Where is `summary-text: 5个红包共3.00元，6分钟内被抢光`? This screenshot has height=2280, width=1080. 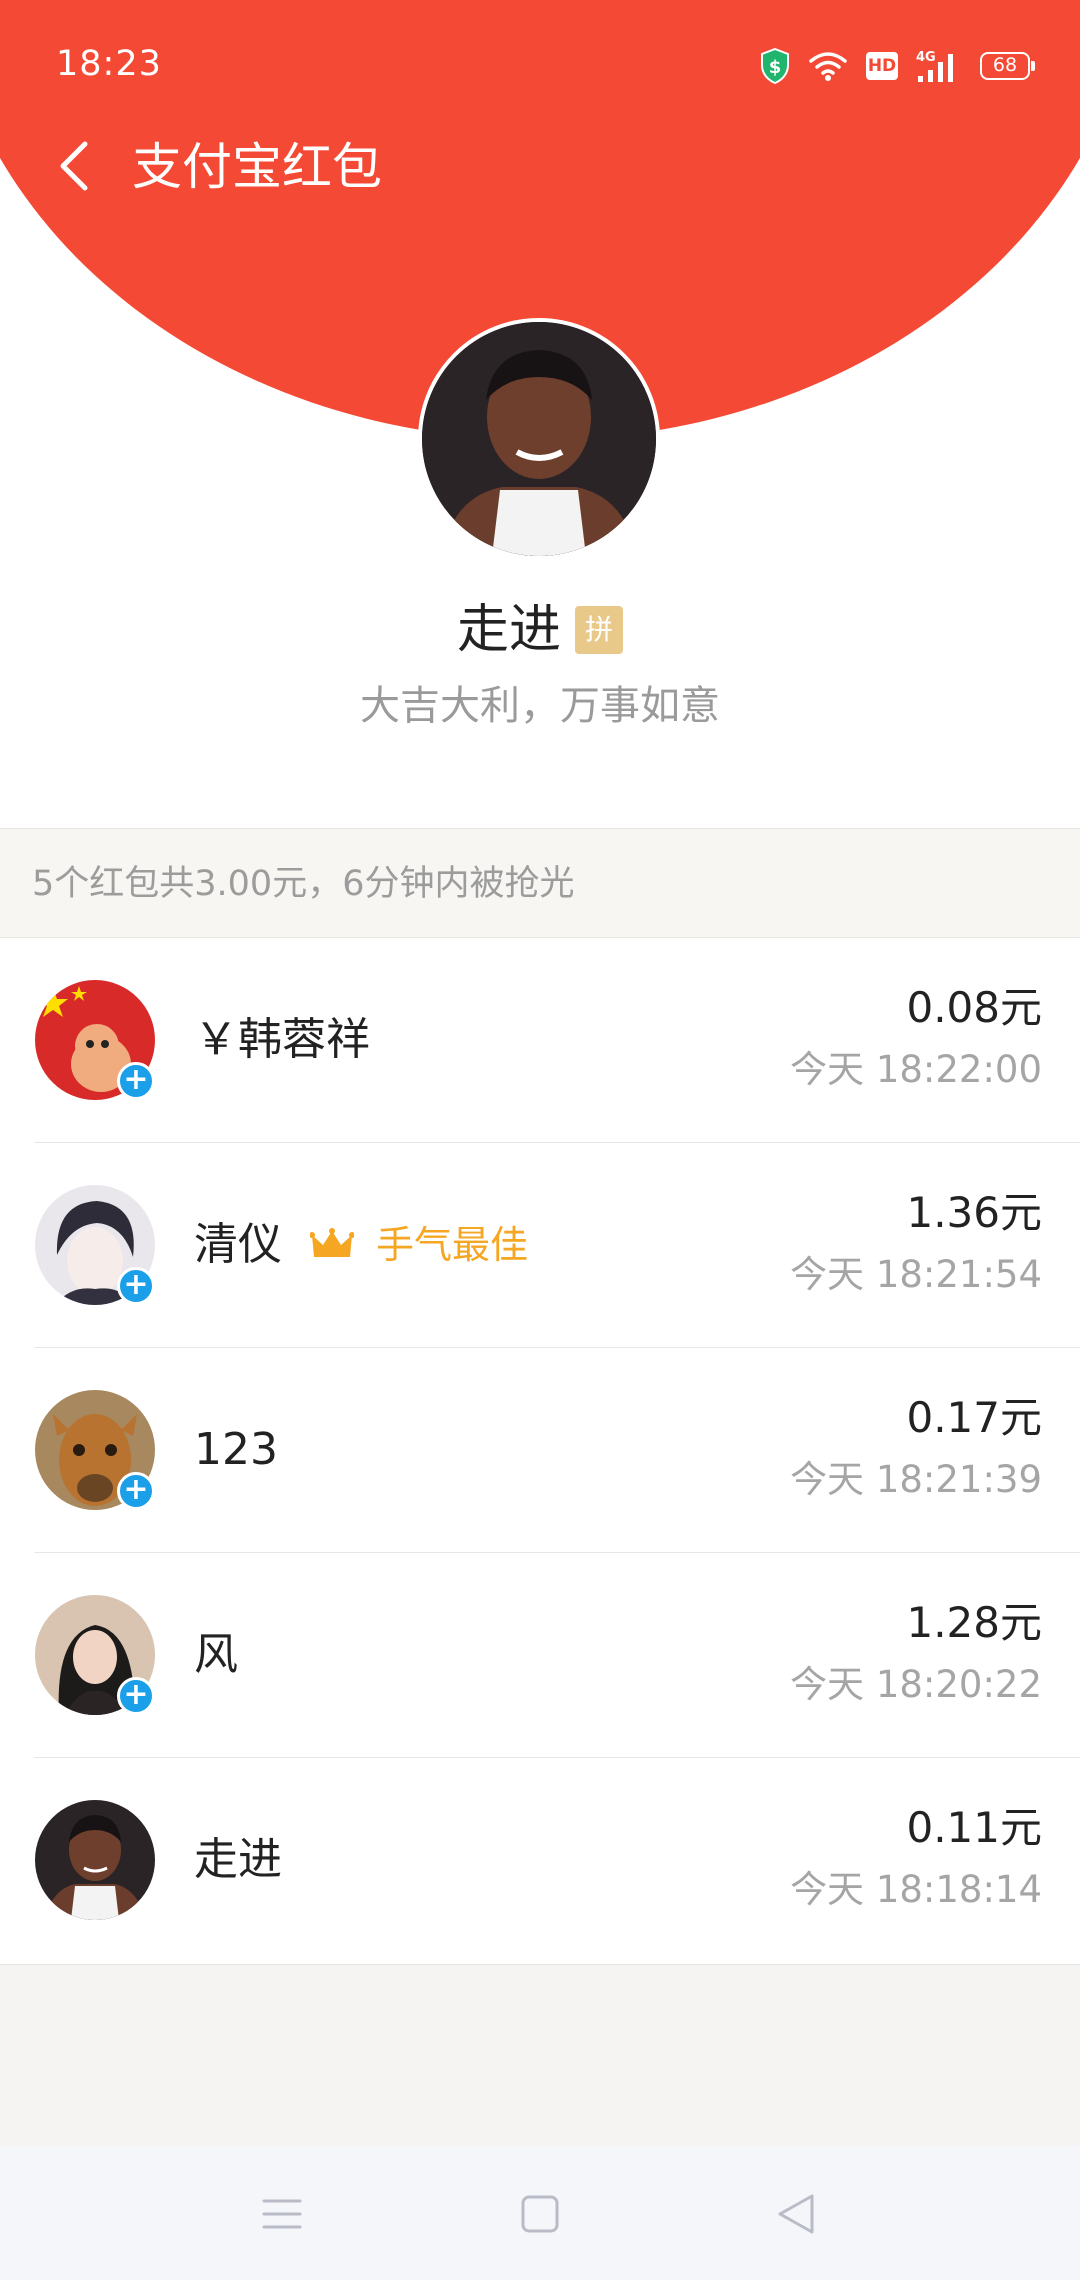 summary-text: 5个红包共3.00元，6分钟内被抢光 is located at coordinates (303, 884).